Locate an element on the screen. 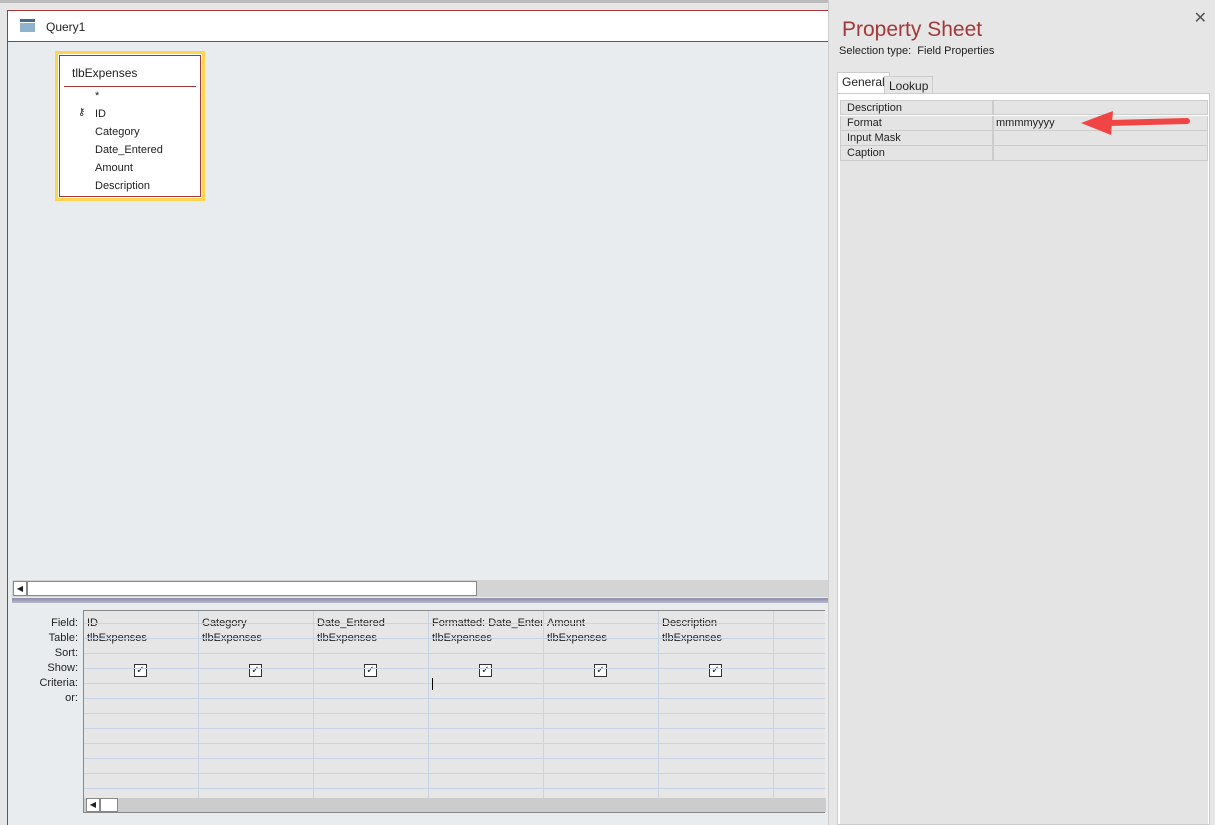 The height and width of the screenshot is (825, 1215). row-label-sort: Sort: is located at coordinates (66, 653).